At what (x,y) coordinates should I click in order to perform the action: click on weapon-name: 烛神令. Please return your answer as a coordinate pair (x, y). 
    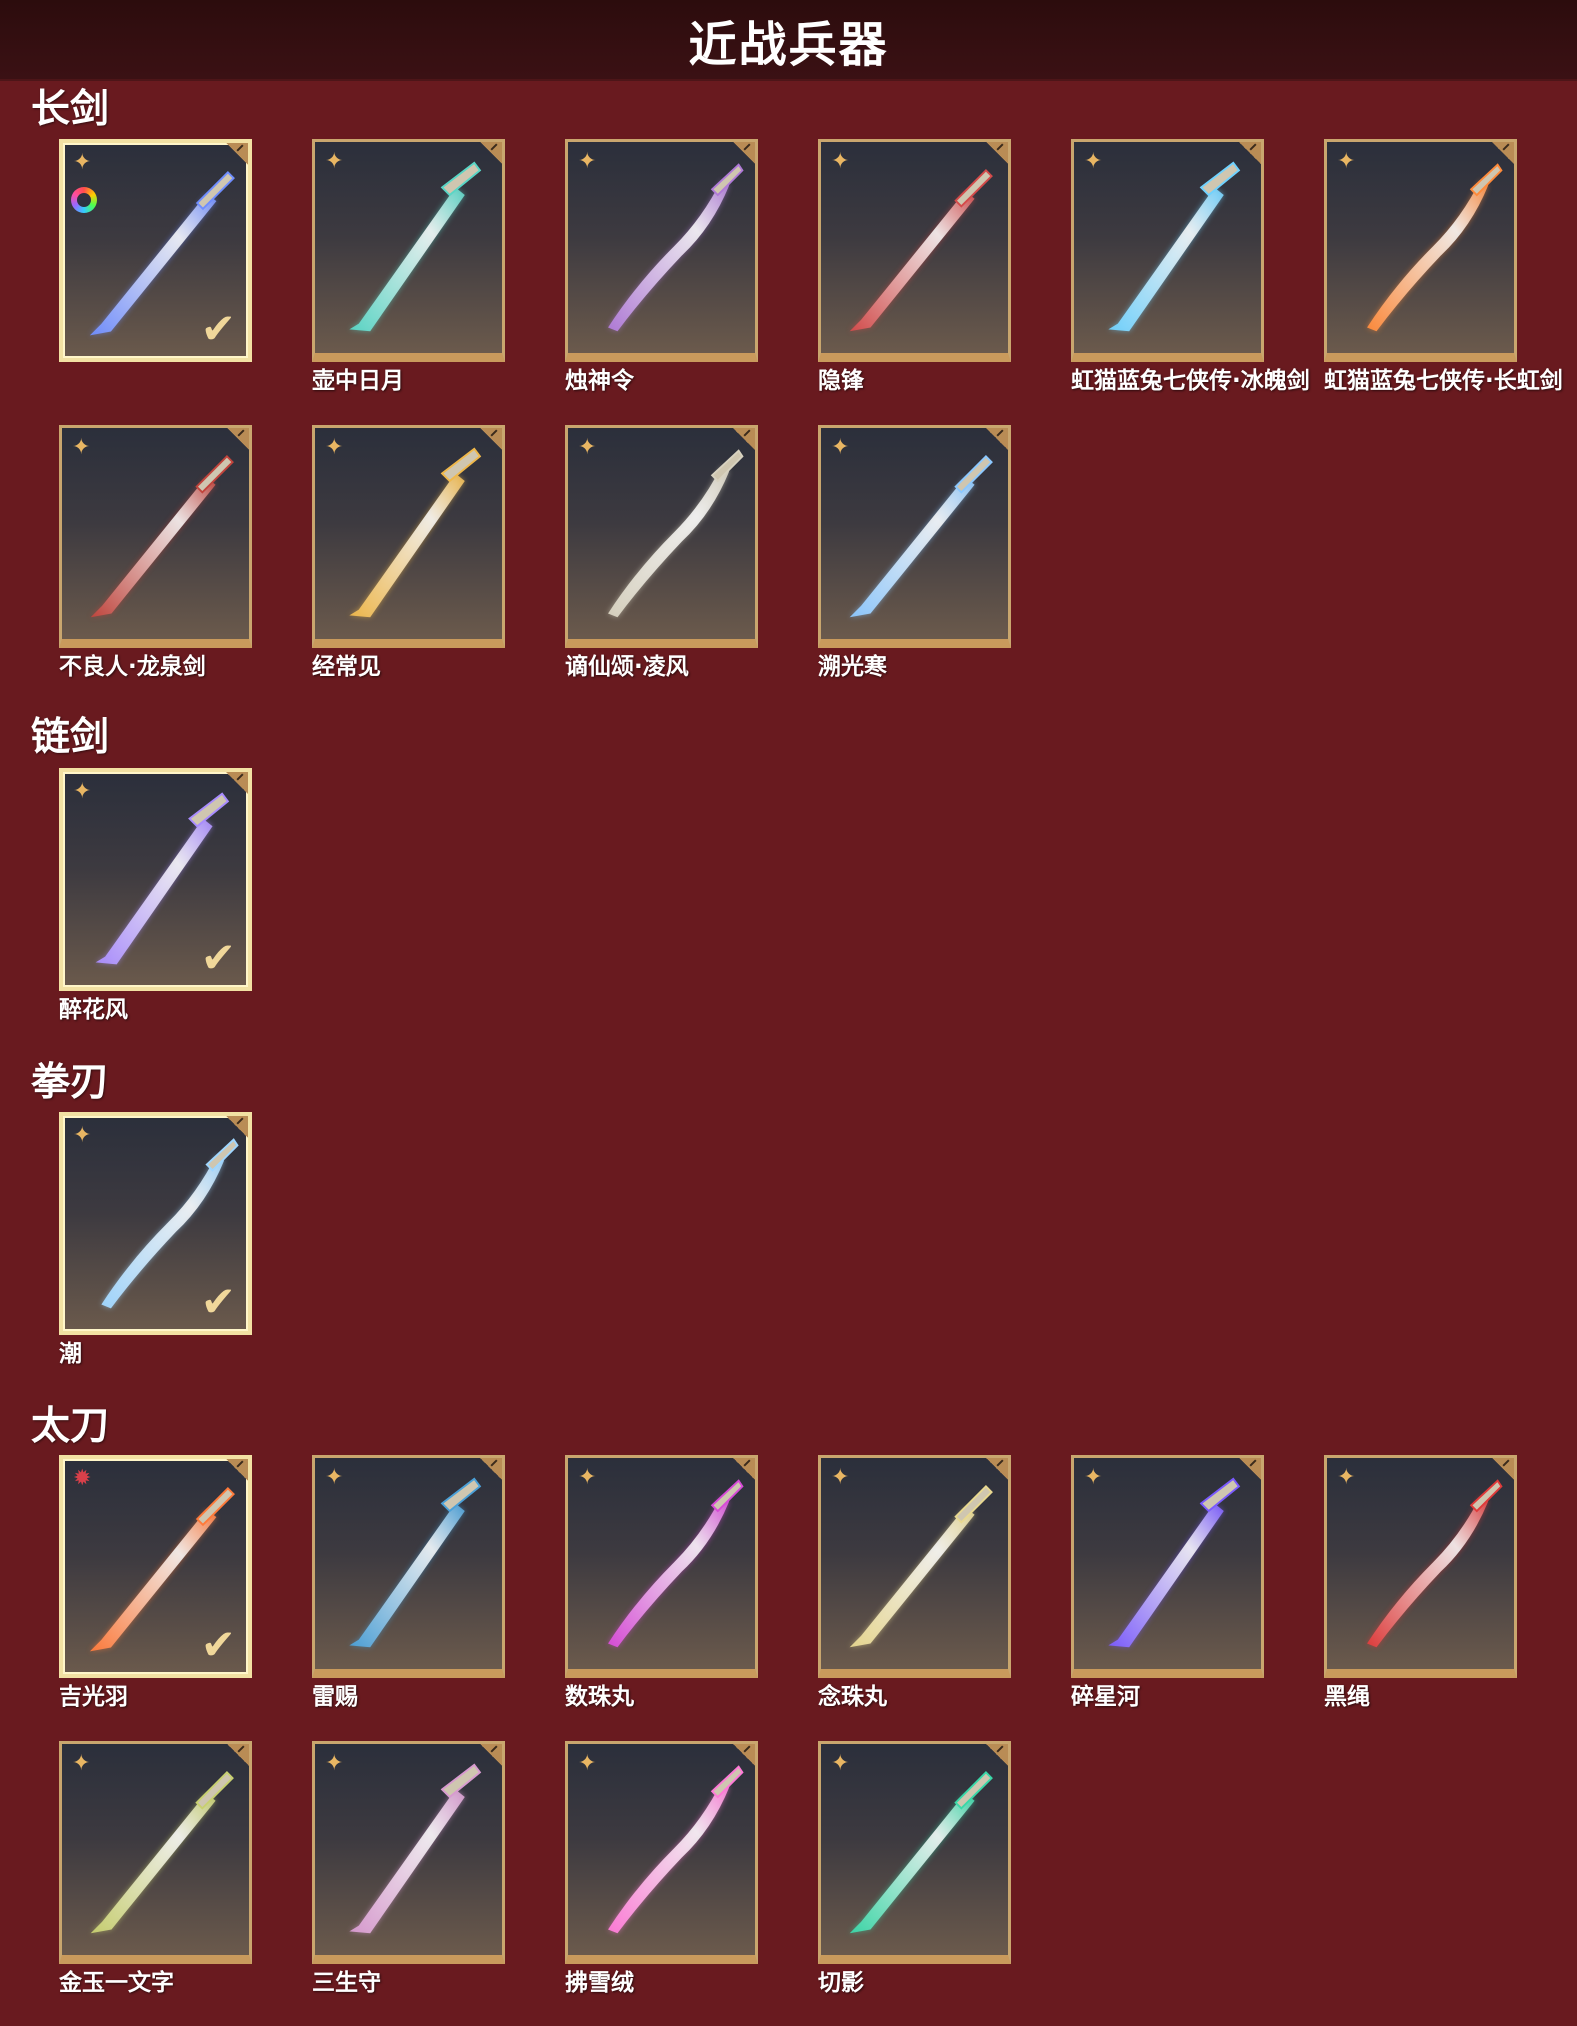
    Looking at the image, I should click on (599, 381).